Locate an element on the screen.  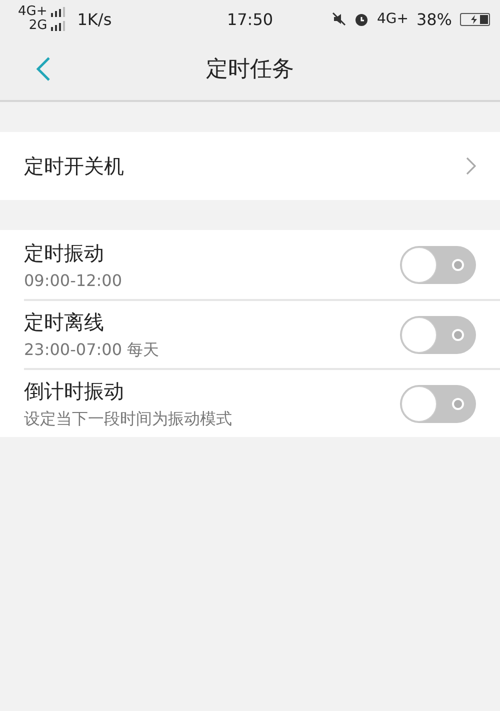
network-label: 2G is located at coordinates (38, 26).